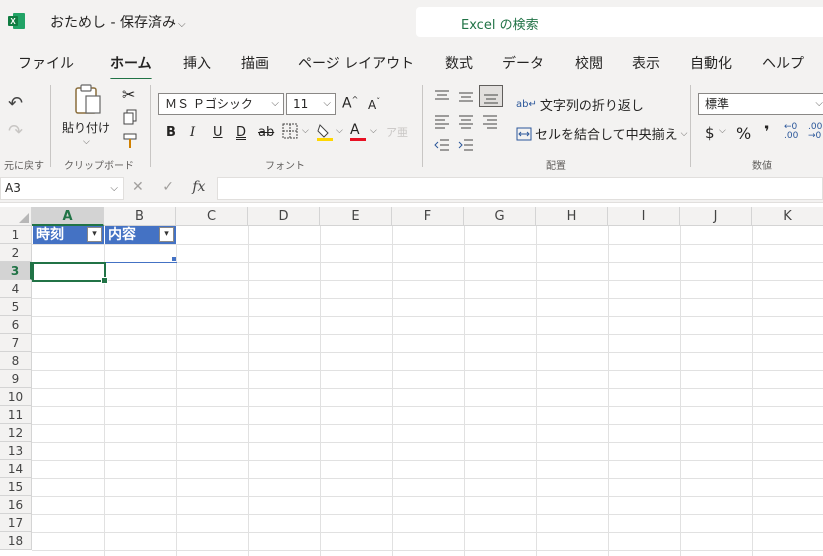 This screenshot has width=823, height=556. What do you see at coordinates (16, 325) in the screenshot?
I see `row-header-6: 6` at bounding box center [16, 325].